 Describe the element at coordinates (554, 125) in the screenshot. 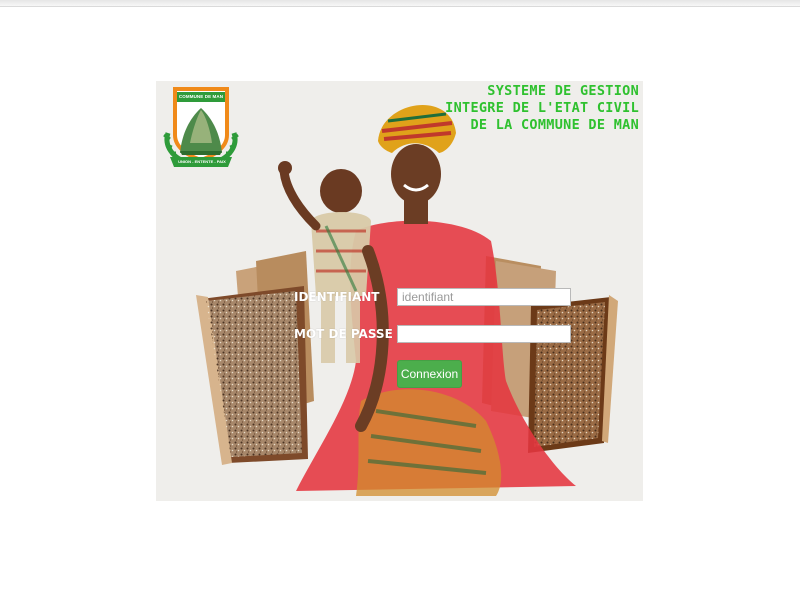

I see `title-line-3: DE LA COMMUNE DE MAN` at that location.